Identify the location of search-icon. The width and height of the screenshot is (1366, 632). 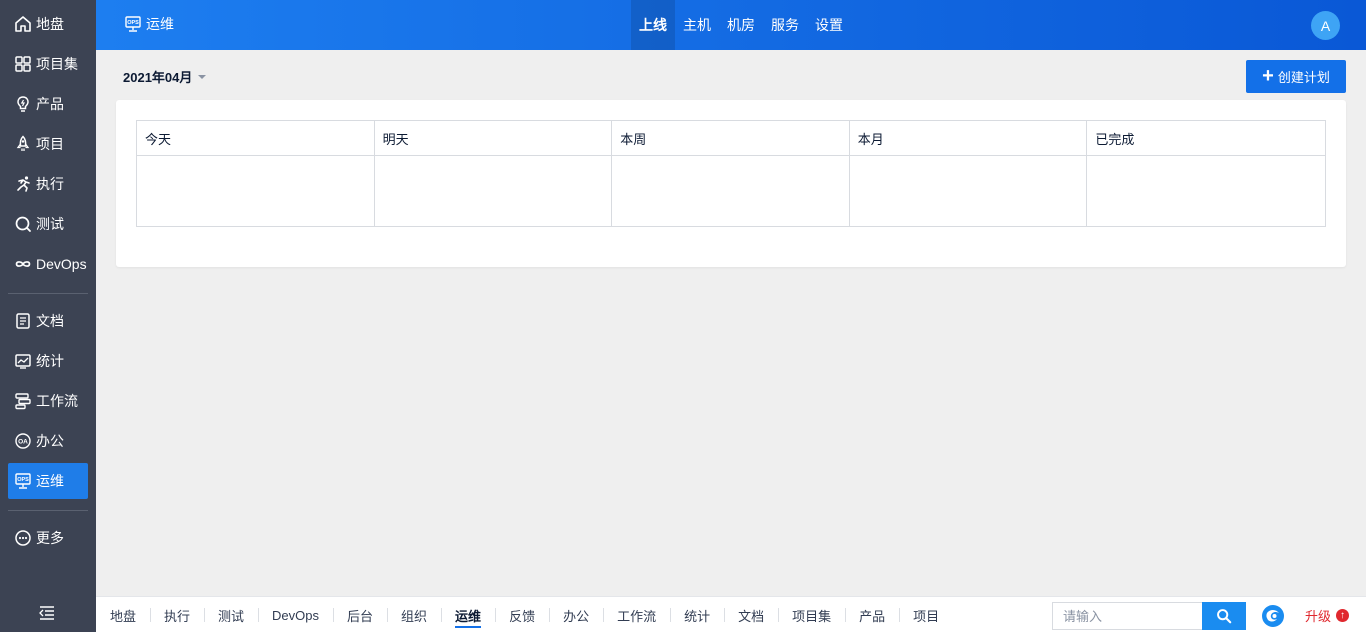
(1224, 616).